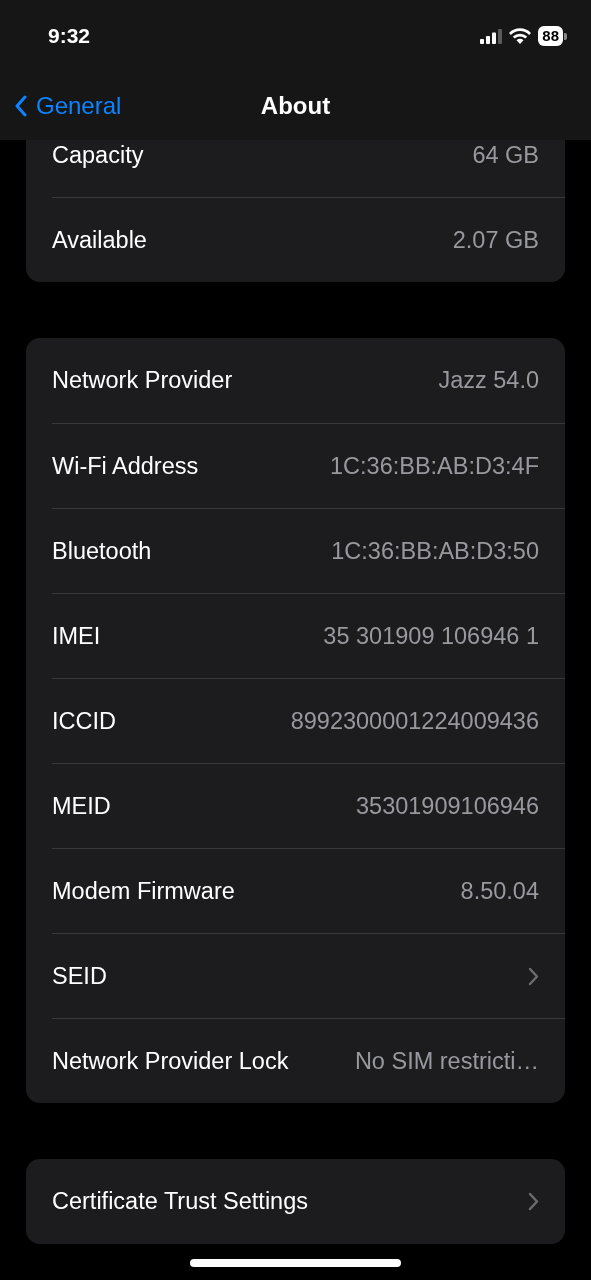 The image size is (591, 1280). What do you see at coordinates (143, 891) in the screenshot?
I see `row-label: Modem Firmware` at bounding box center [143, 891].